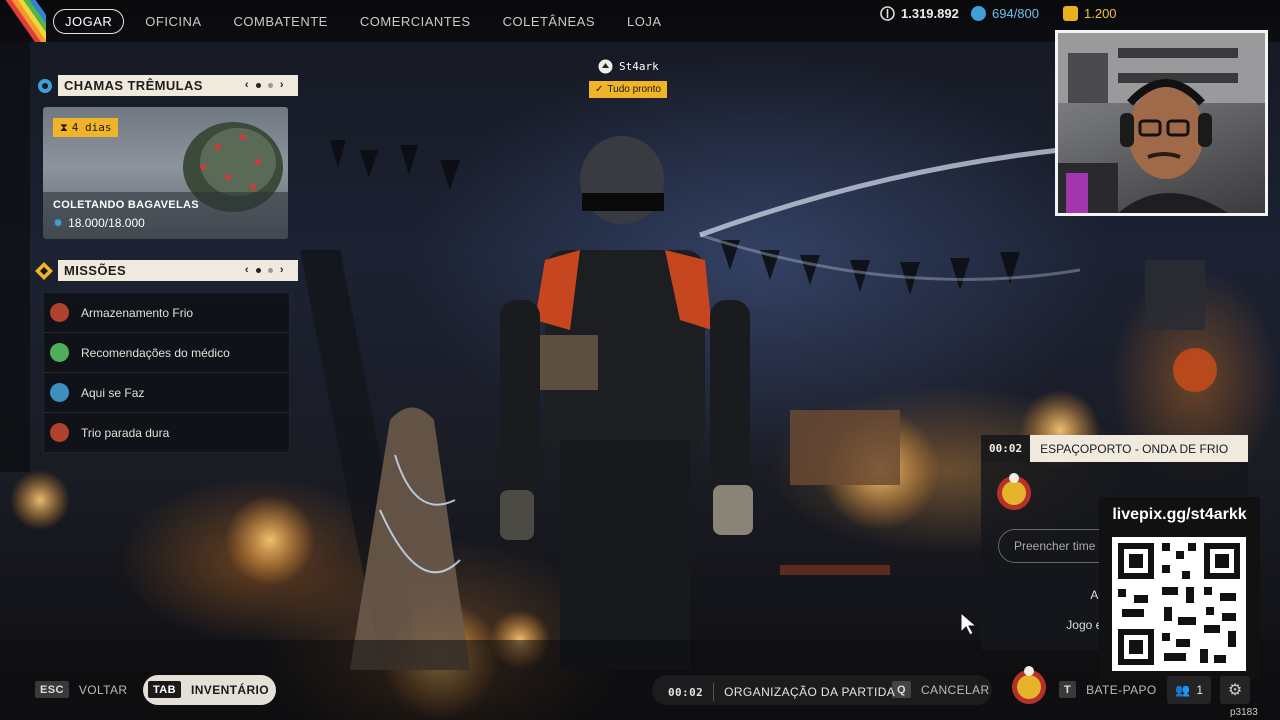 Image resolution: width=1280 pixels, height=720 pixels. Describe the element at coordinates (1015, 13) in the screenshot. I see `cred-value: 694/800` at that location.